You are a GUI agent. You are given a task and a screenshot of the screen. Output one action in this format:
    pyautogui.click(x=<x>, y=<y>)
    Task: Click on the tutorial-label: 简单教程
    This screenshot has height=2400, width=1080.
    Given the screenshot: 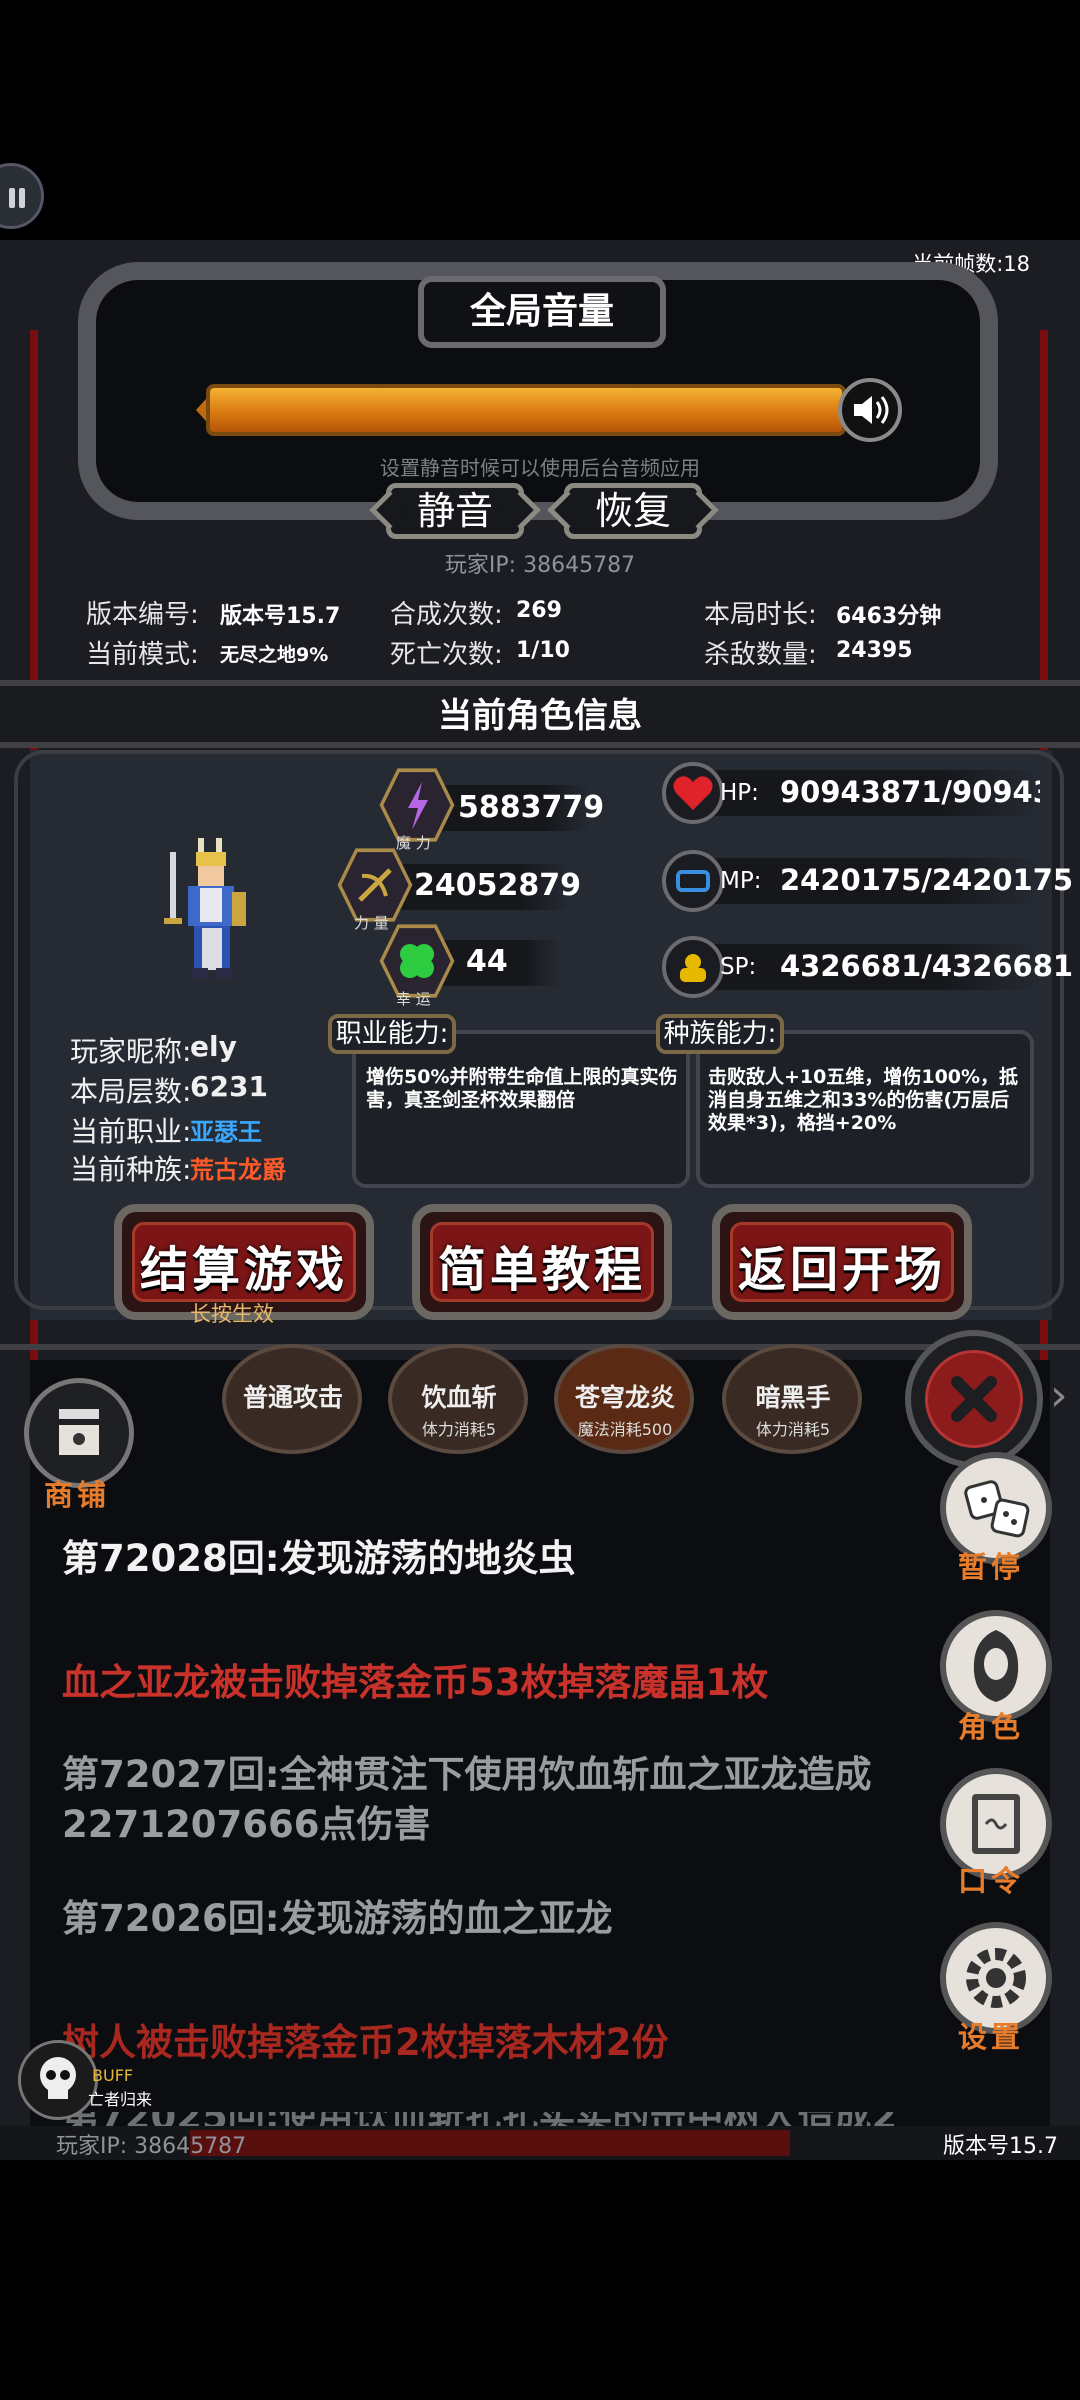 What is the action you would take?
    pyautogui.click(x=541, y=1270)
    